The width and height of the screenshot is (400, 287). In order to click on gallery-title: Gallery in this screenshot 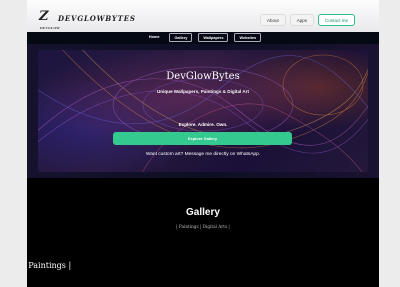, I will do `click(203, 212)`.